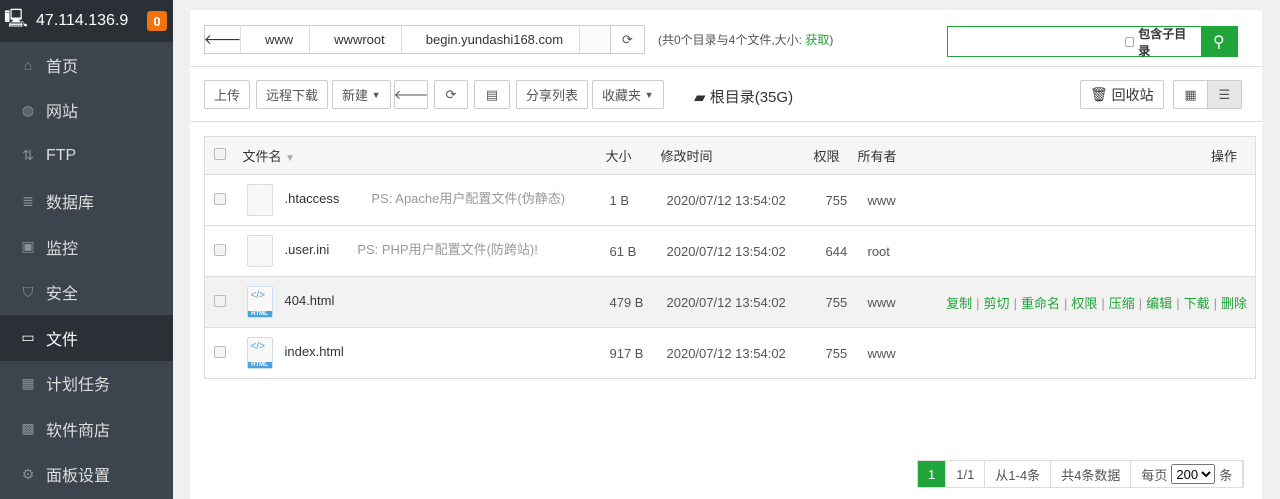  I want to click on sidebar-item-9: ⚙ 面板设置, so click(86, 475).